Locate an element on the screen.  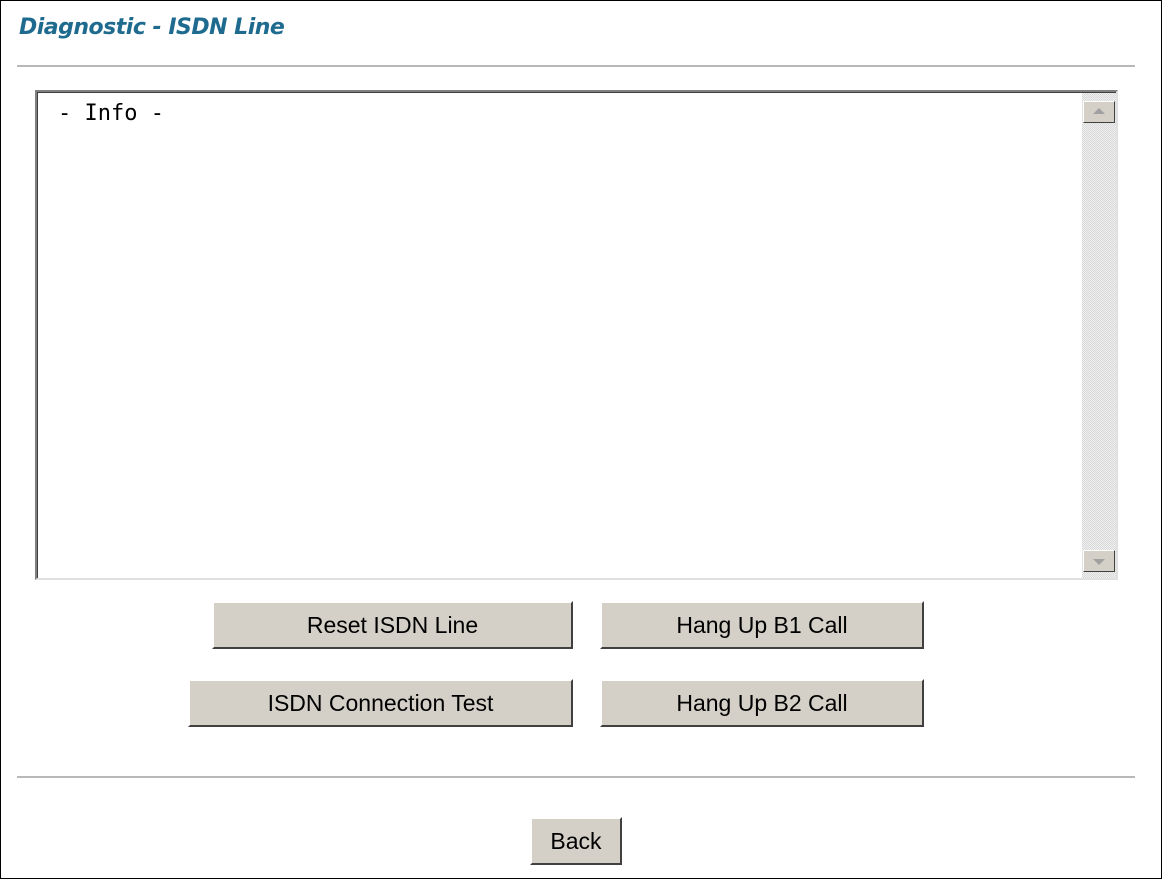
page-title: Diagnostic - ISDN Line is located at coordinates (152, 27).